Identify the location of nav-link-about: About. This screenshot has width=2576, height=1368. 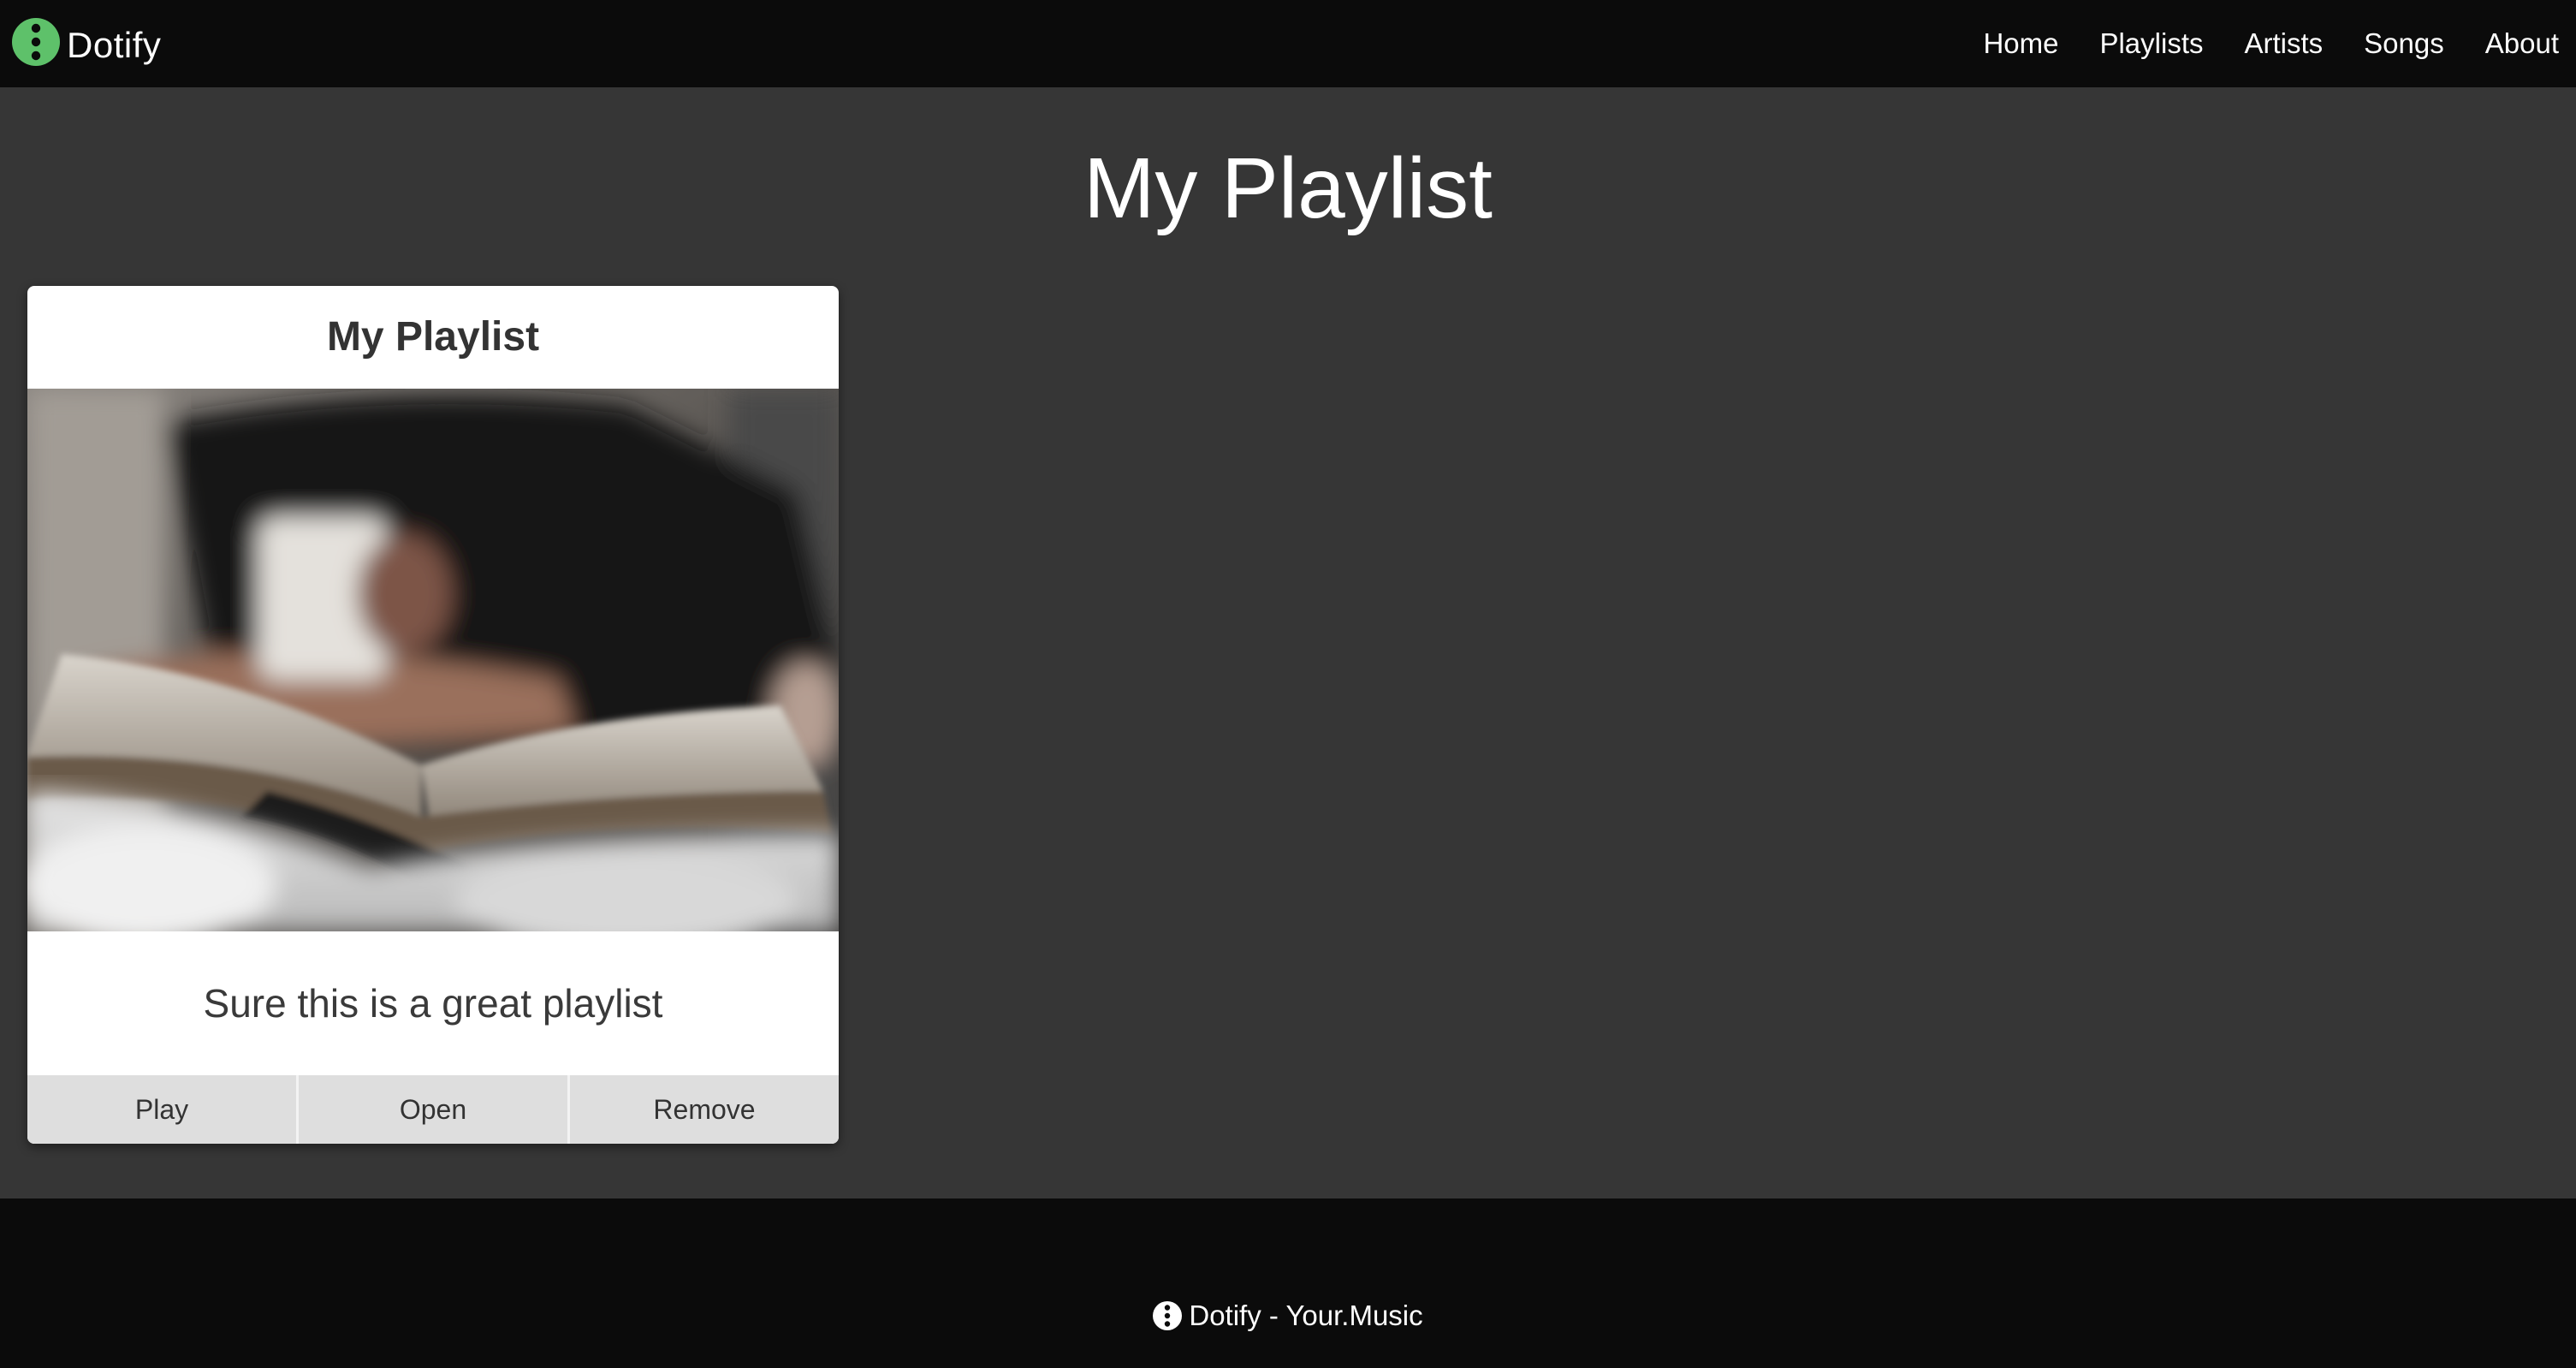
(2522, 43).